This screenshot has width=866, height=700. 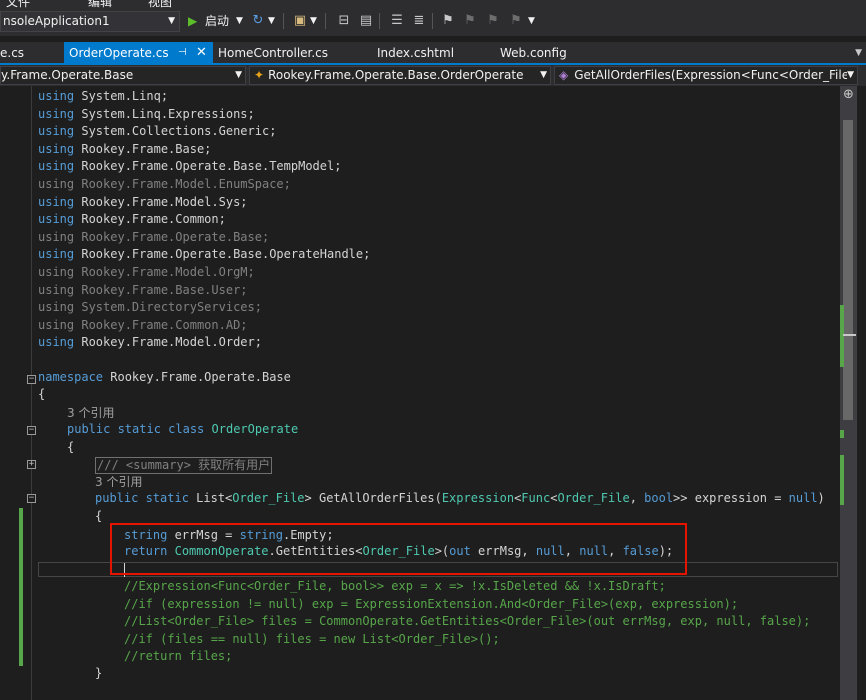 I want to click on method-icon: ◈, so click(x=564, y=75).